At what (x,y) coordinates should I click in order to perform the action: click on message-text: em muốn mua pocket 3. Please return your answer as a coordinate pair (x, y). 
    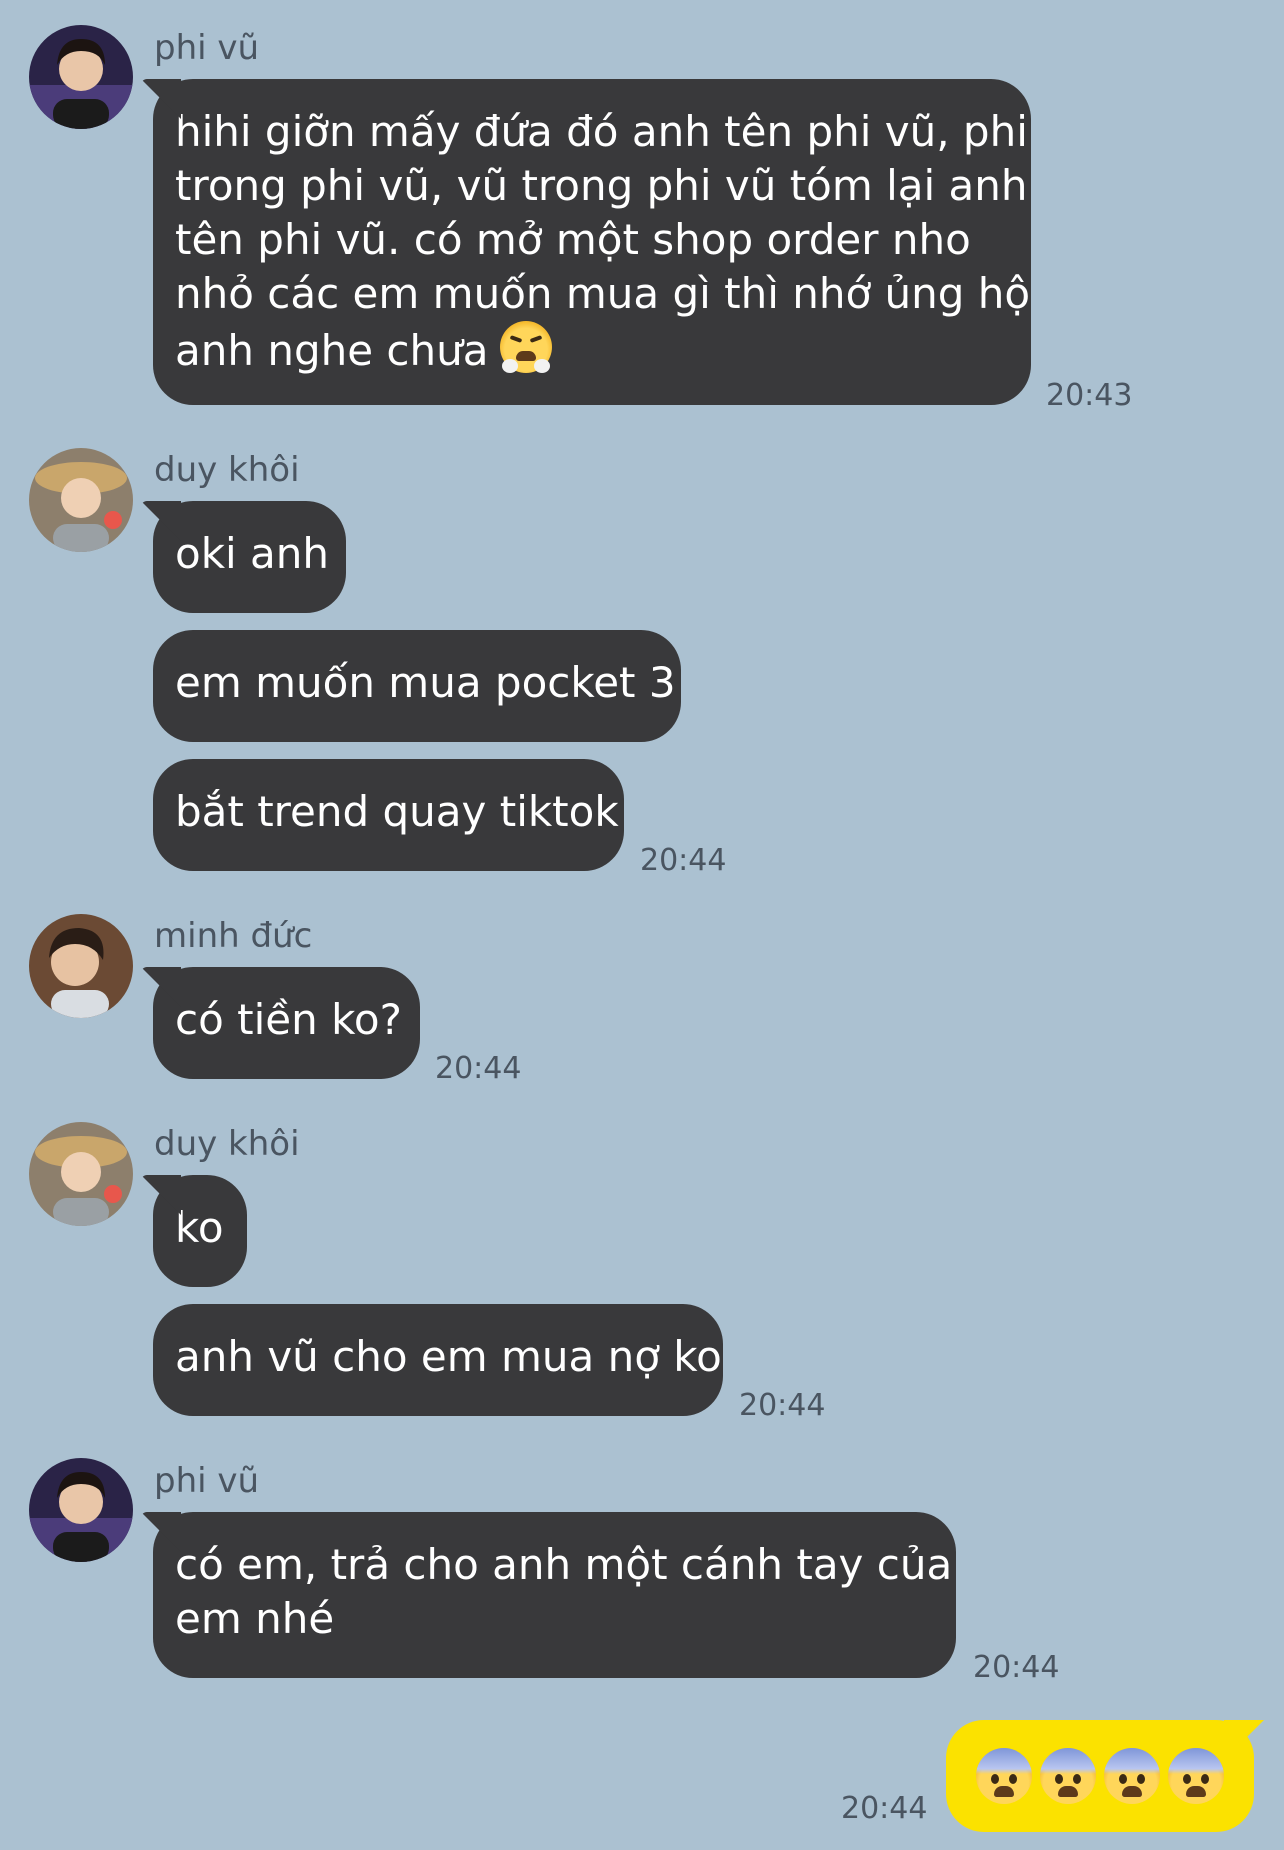
    Looking at the image, I should click on (425, 682).